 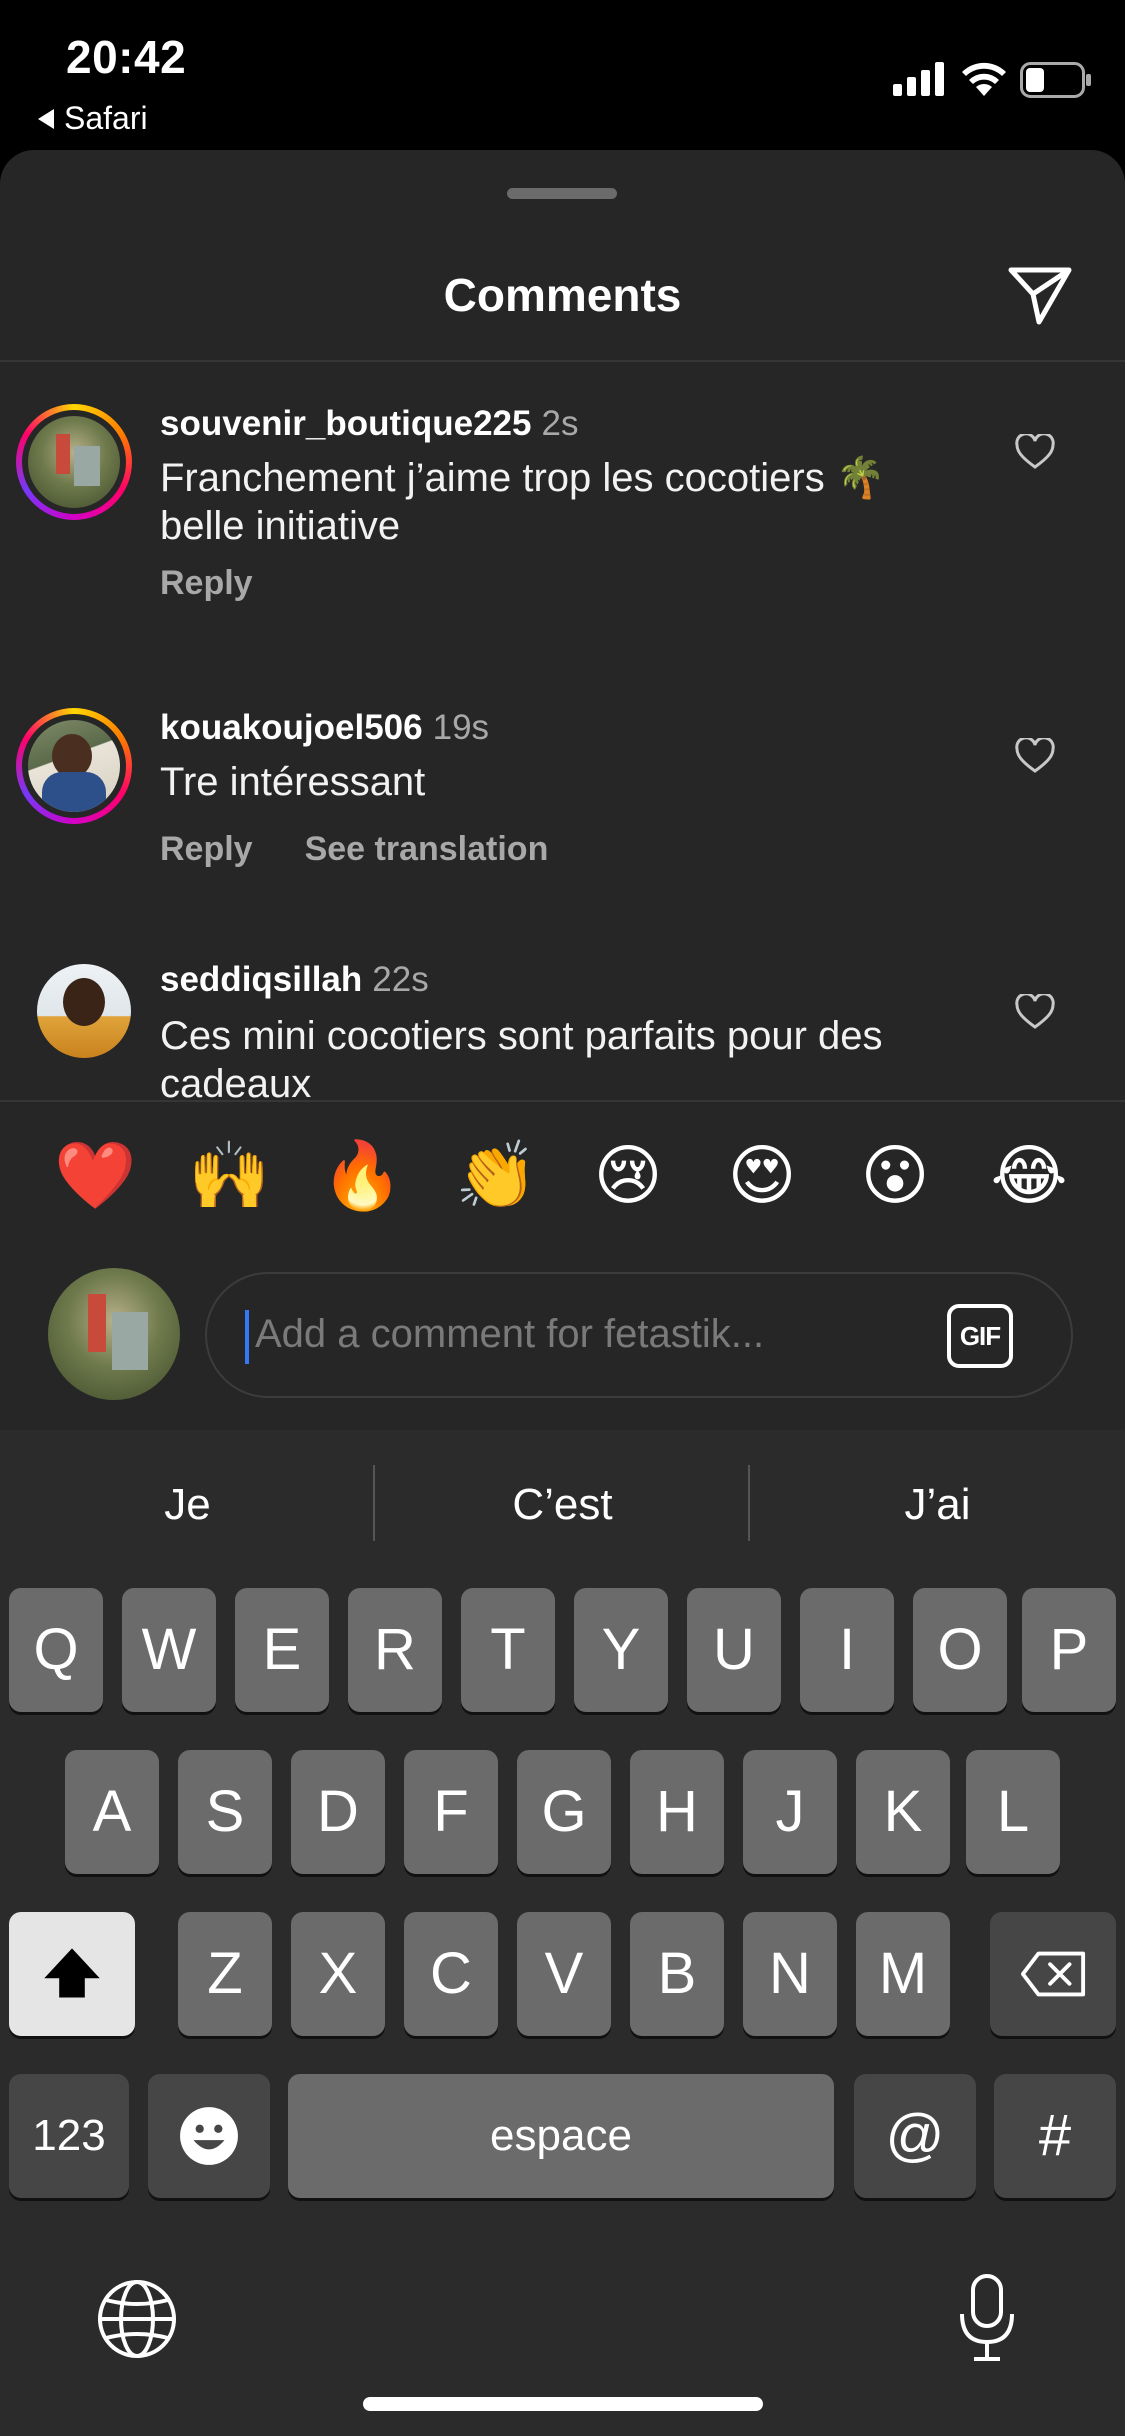 I want to click on comment-username: seddiqsillah 22s, so click(x=294, y=980).